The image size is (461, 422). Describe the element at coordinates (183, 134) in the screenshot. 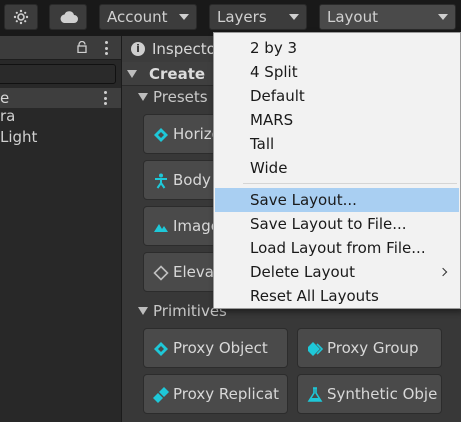

I see `preset-horizontal-button: Horizo` at that location.